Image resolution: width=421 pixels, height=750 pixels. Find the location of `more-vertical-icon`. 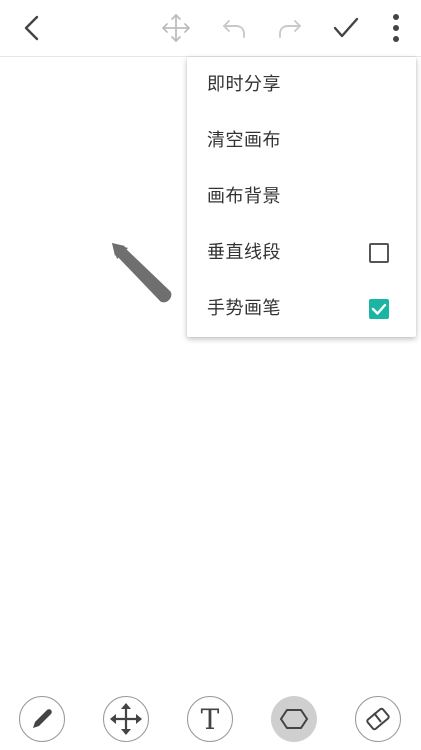

more-vertical-icon is located at coordinates (396, 28).